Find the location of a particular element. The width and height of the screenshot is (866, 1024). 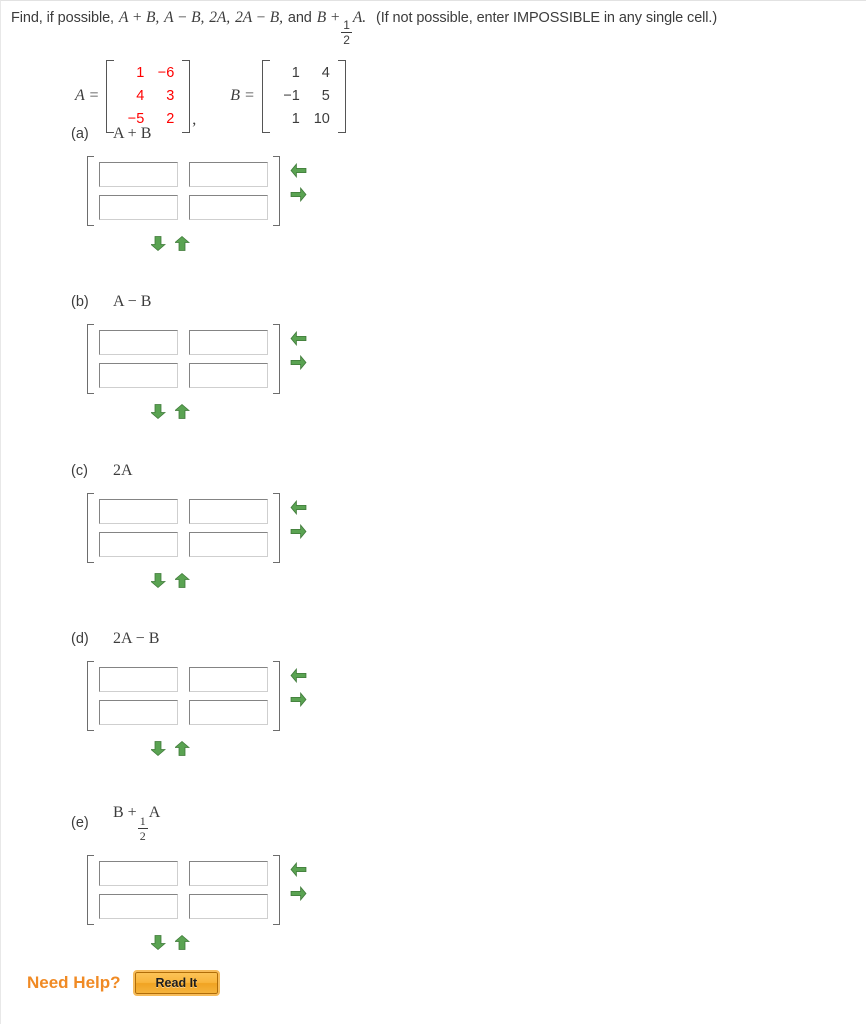

matrix-a-row: 4 3 is located at coordinates (148, 96).